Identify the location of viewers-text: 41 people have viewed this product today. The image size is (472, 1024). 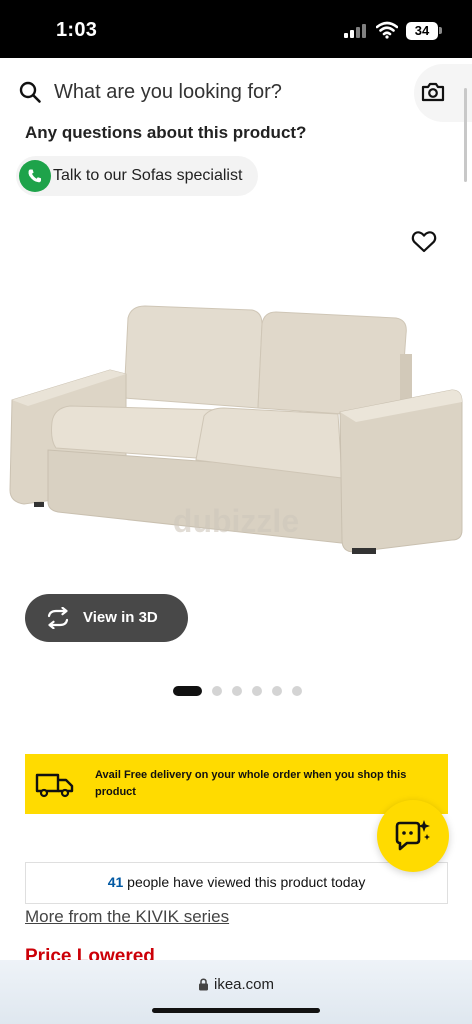
(236, 882).